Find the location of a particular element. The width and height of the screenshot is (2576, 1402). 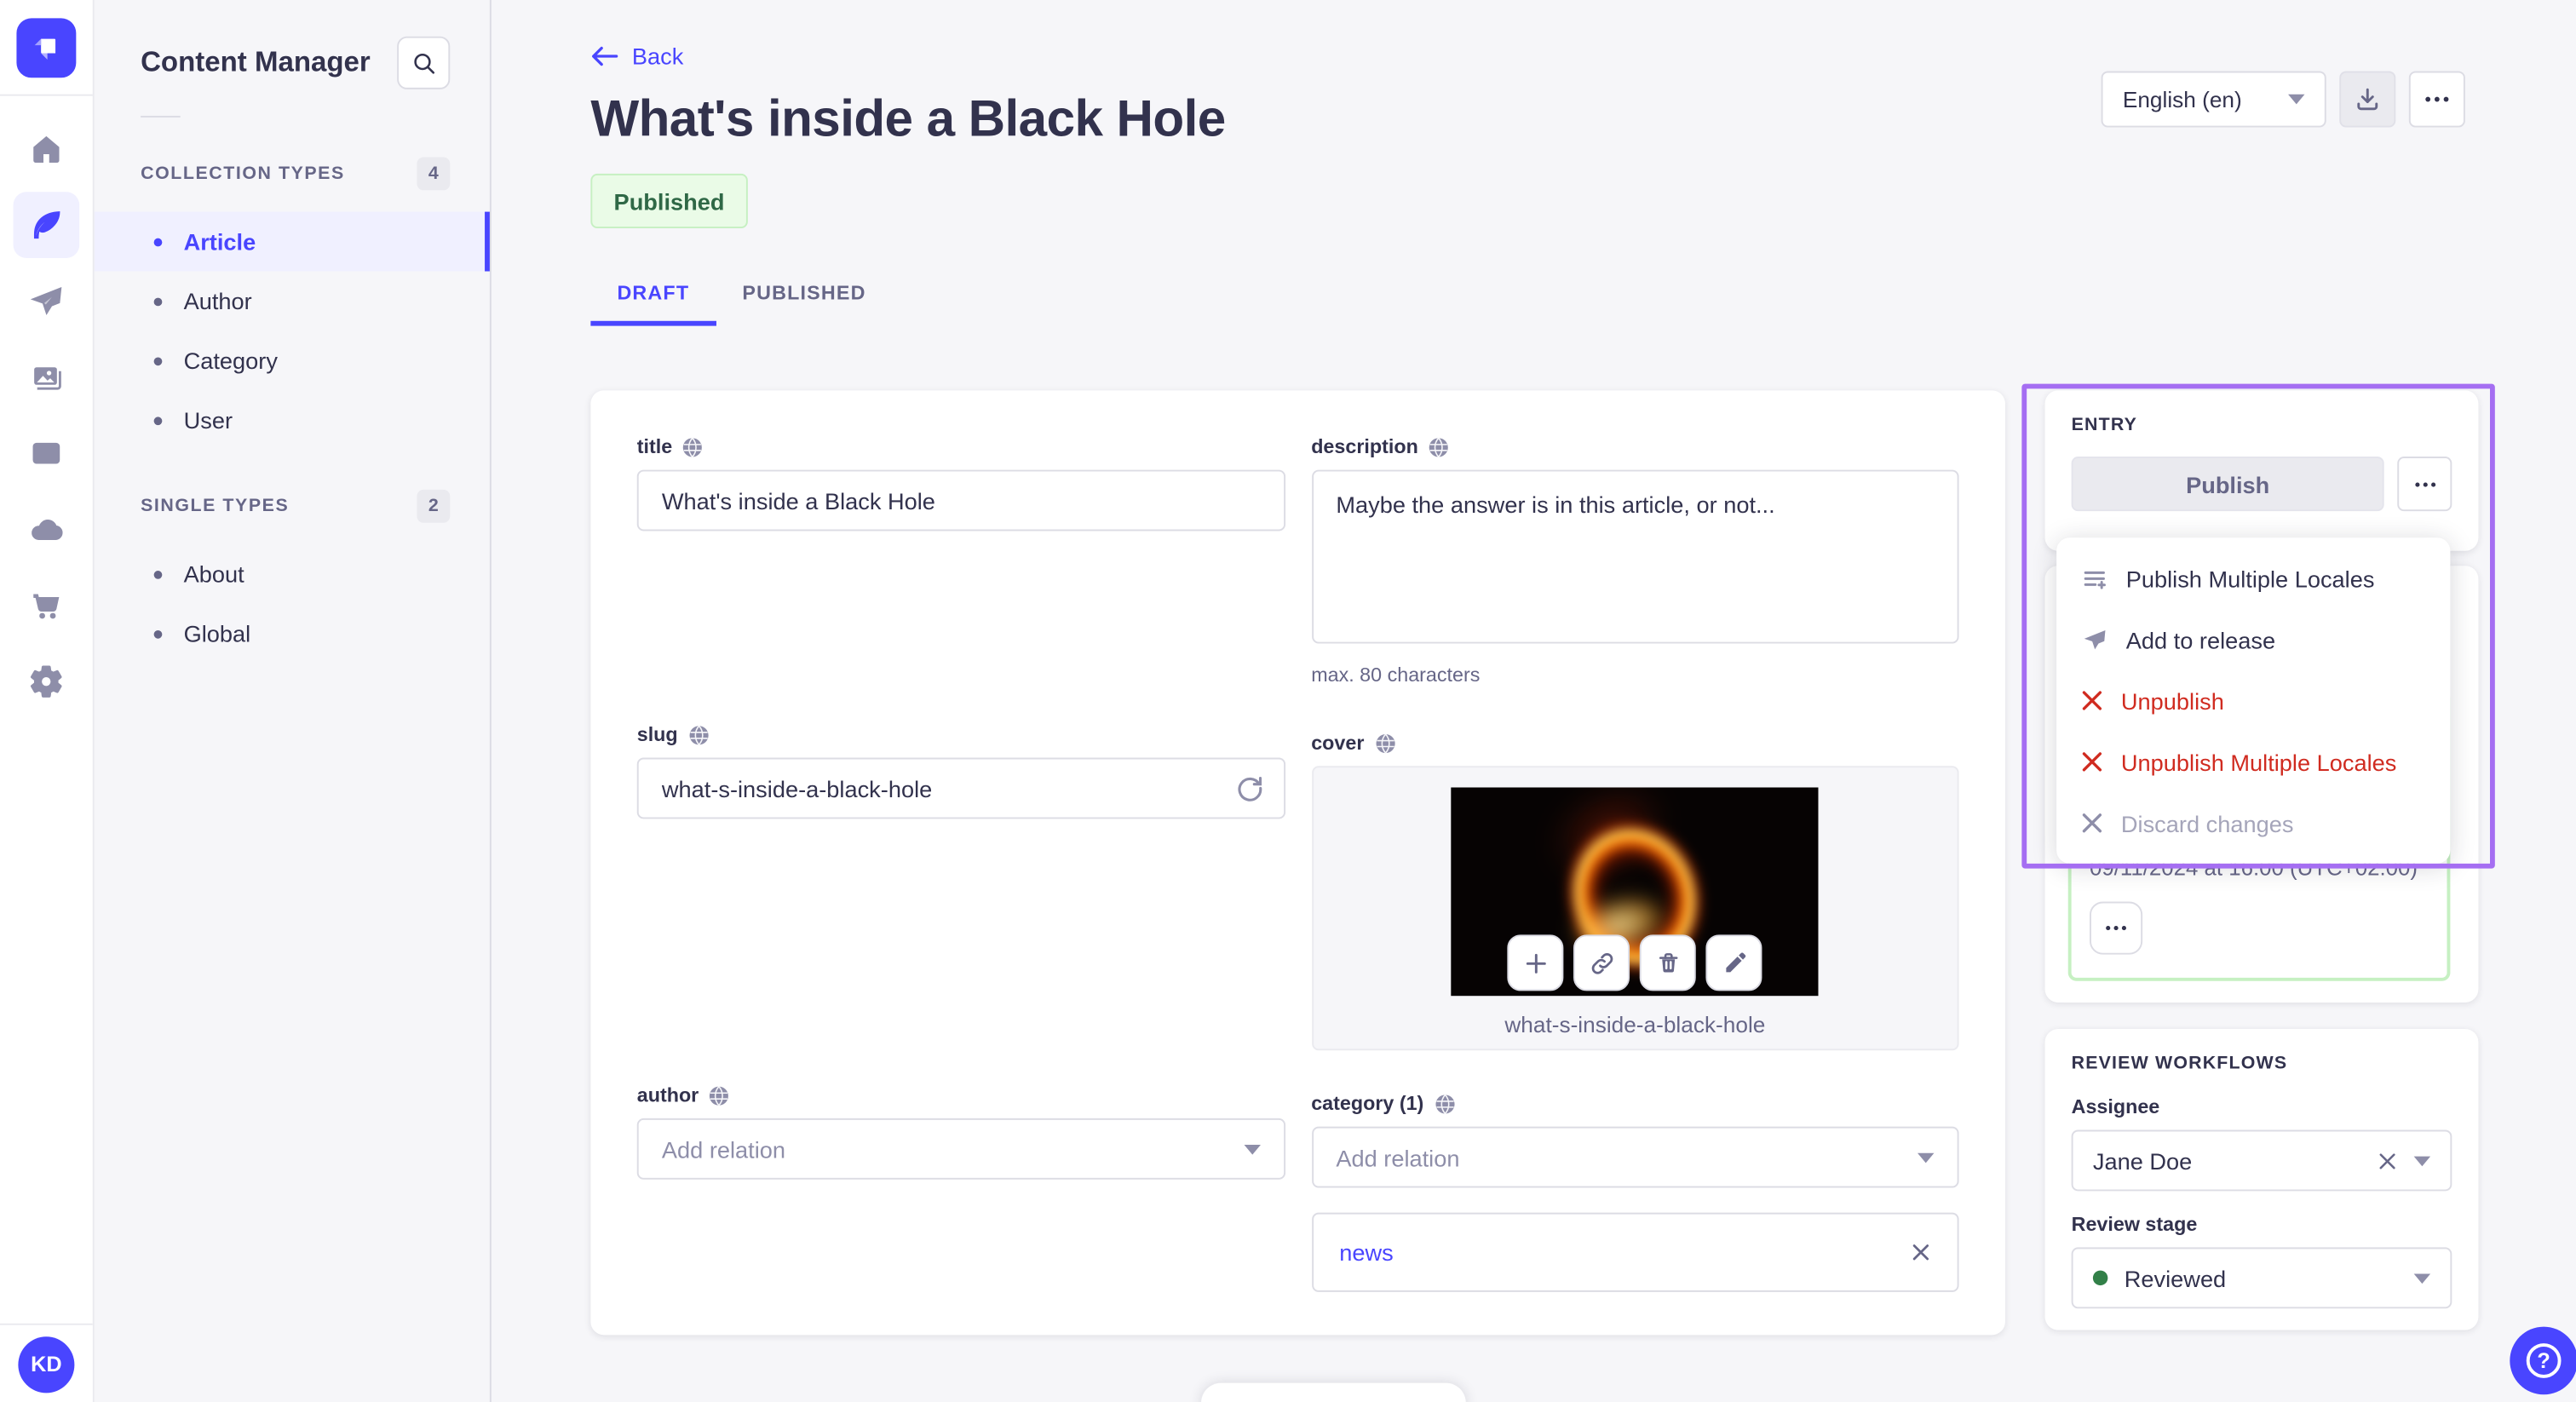

question-mark-icon: ? is located at coordinates (2544, 1360).